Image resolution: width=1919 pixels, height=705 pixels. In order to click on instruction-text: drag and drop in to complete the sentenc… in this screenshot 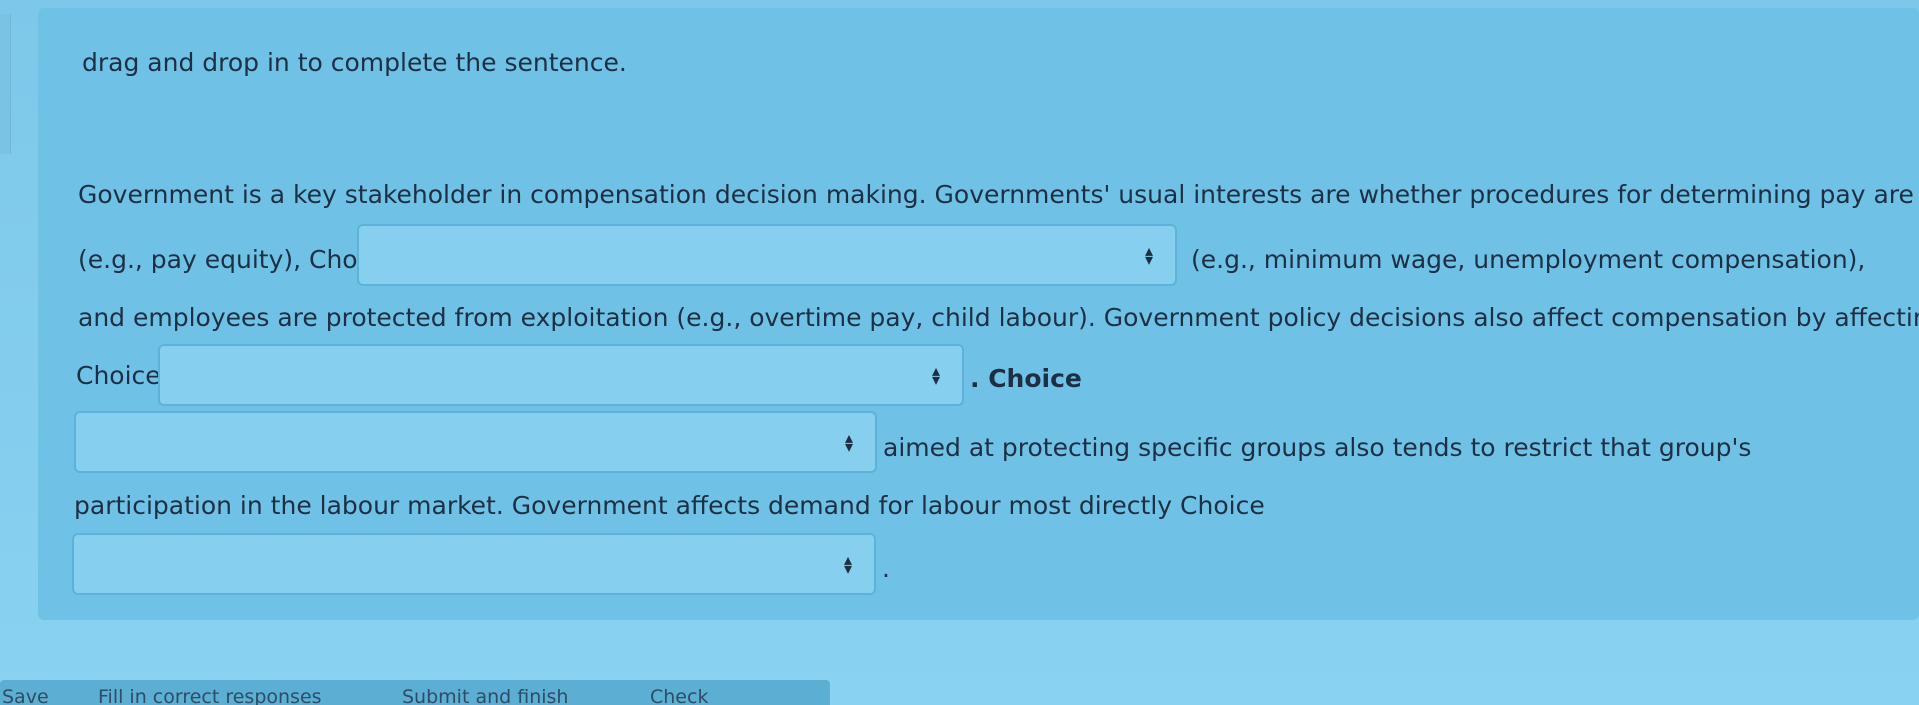, I will do `click(354, 62)`.